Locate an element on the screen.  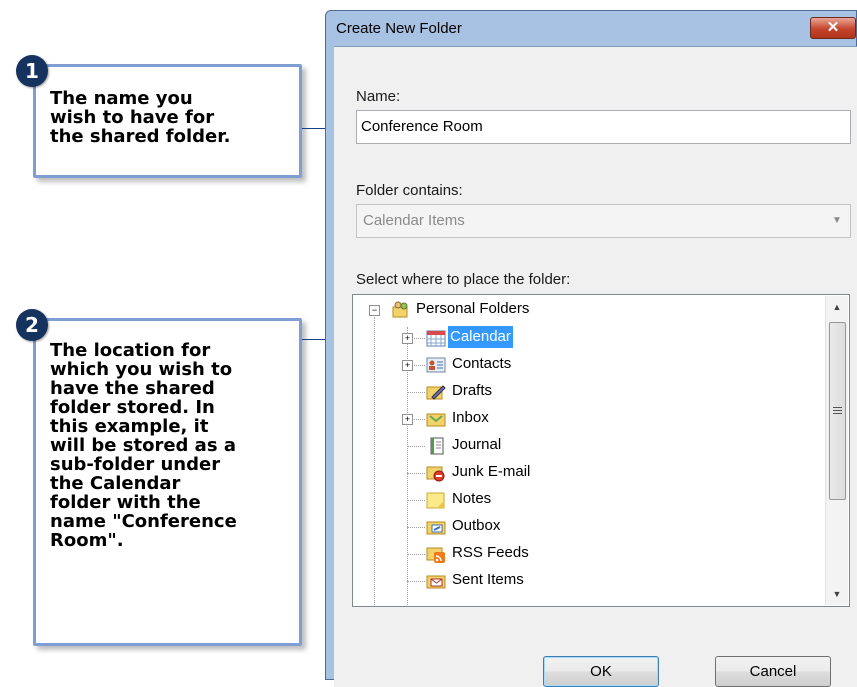
close-icon: ✕ is located at coordinates (833, 27).